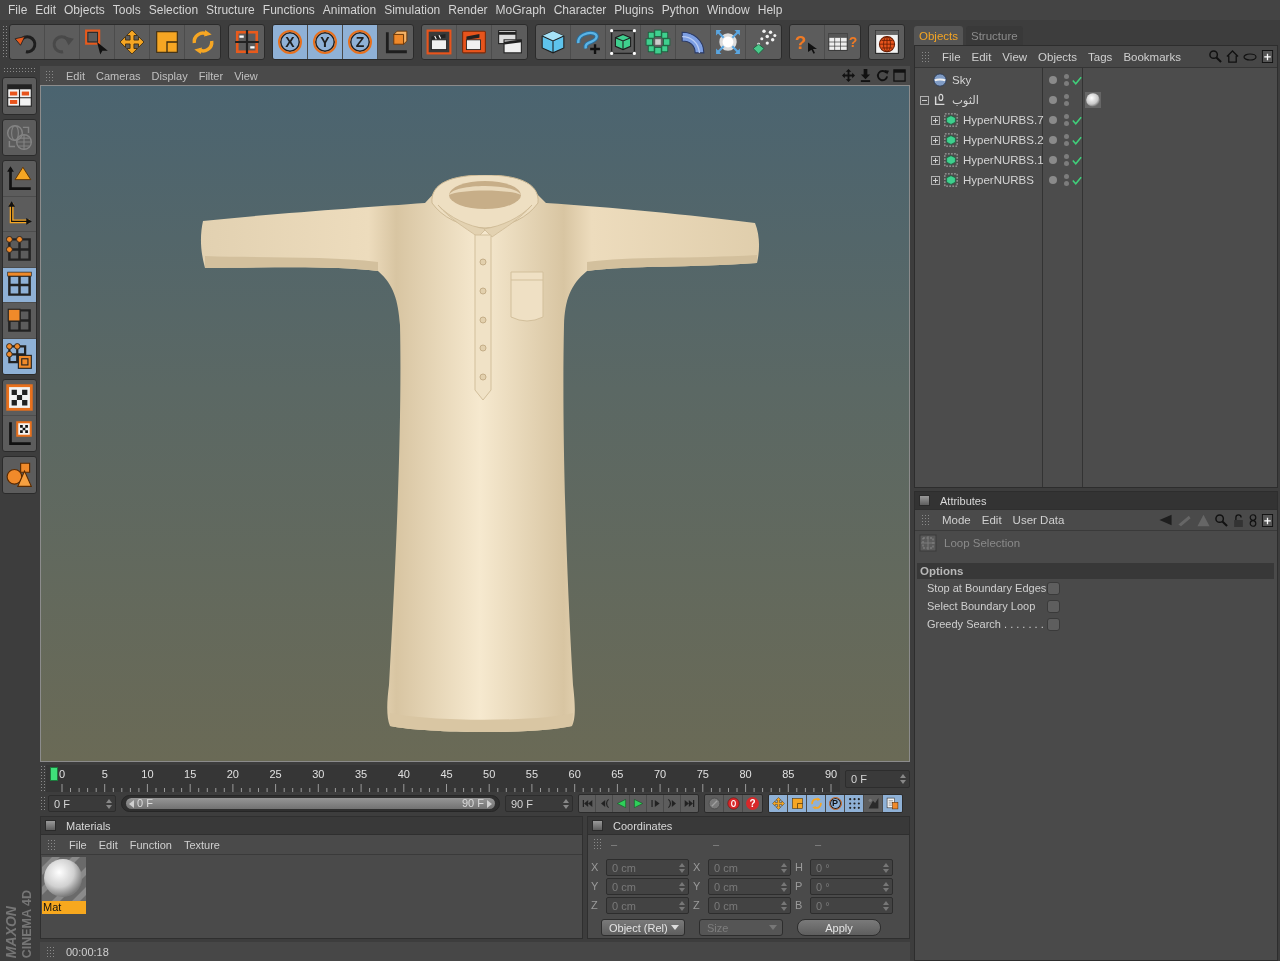  Describe the element at coordinates (1238, 520) in the screenshot. I see `padlock-icon` at that location.